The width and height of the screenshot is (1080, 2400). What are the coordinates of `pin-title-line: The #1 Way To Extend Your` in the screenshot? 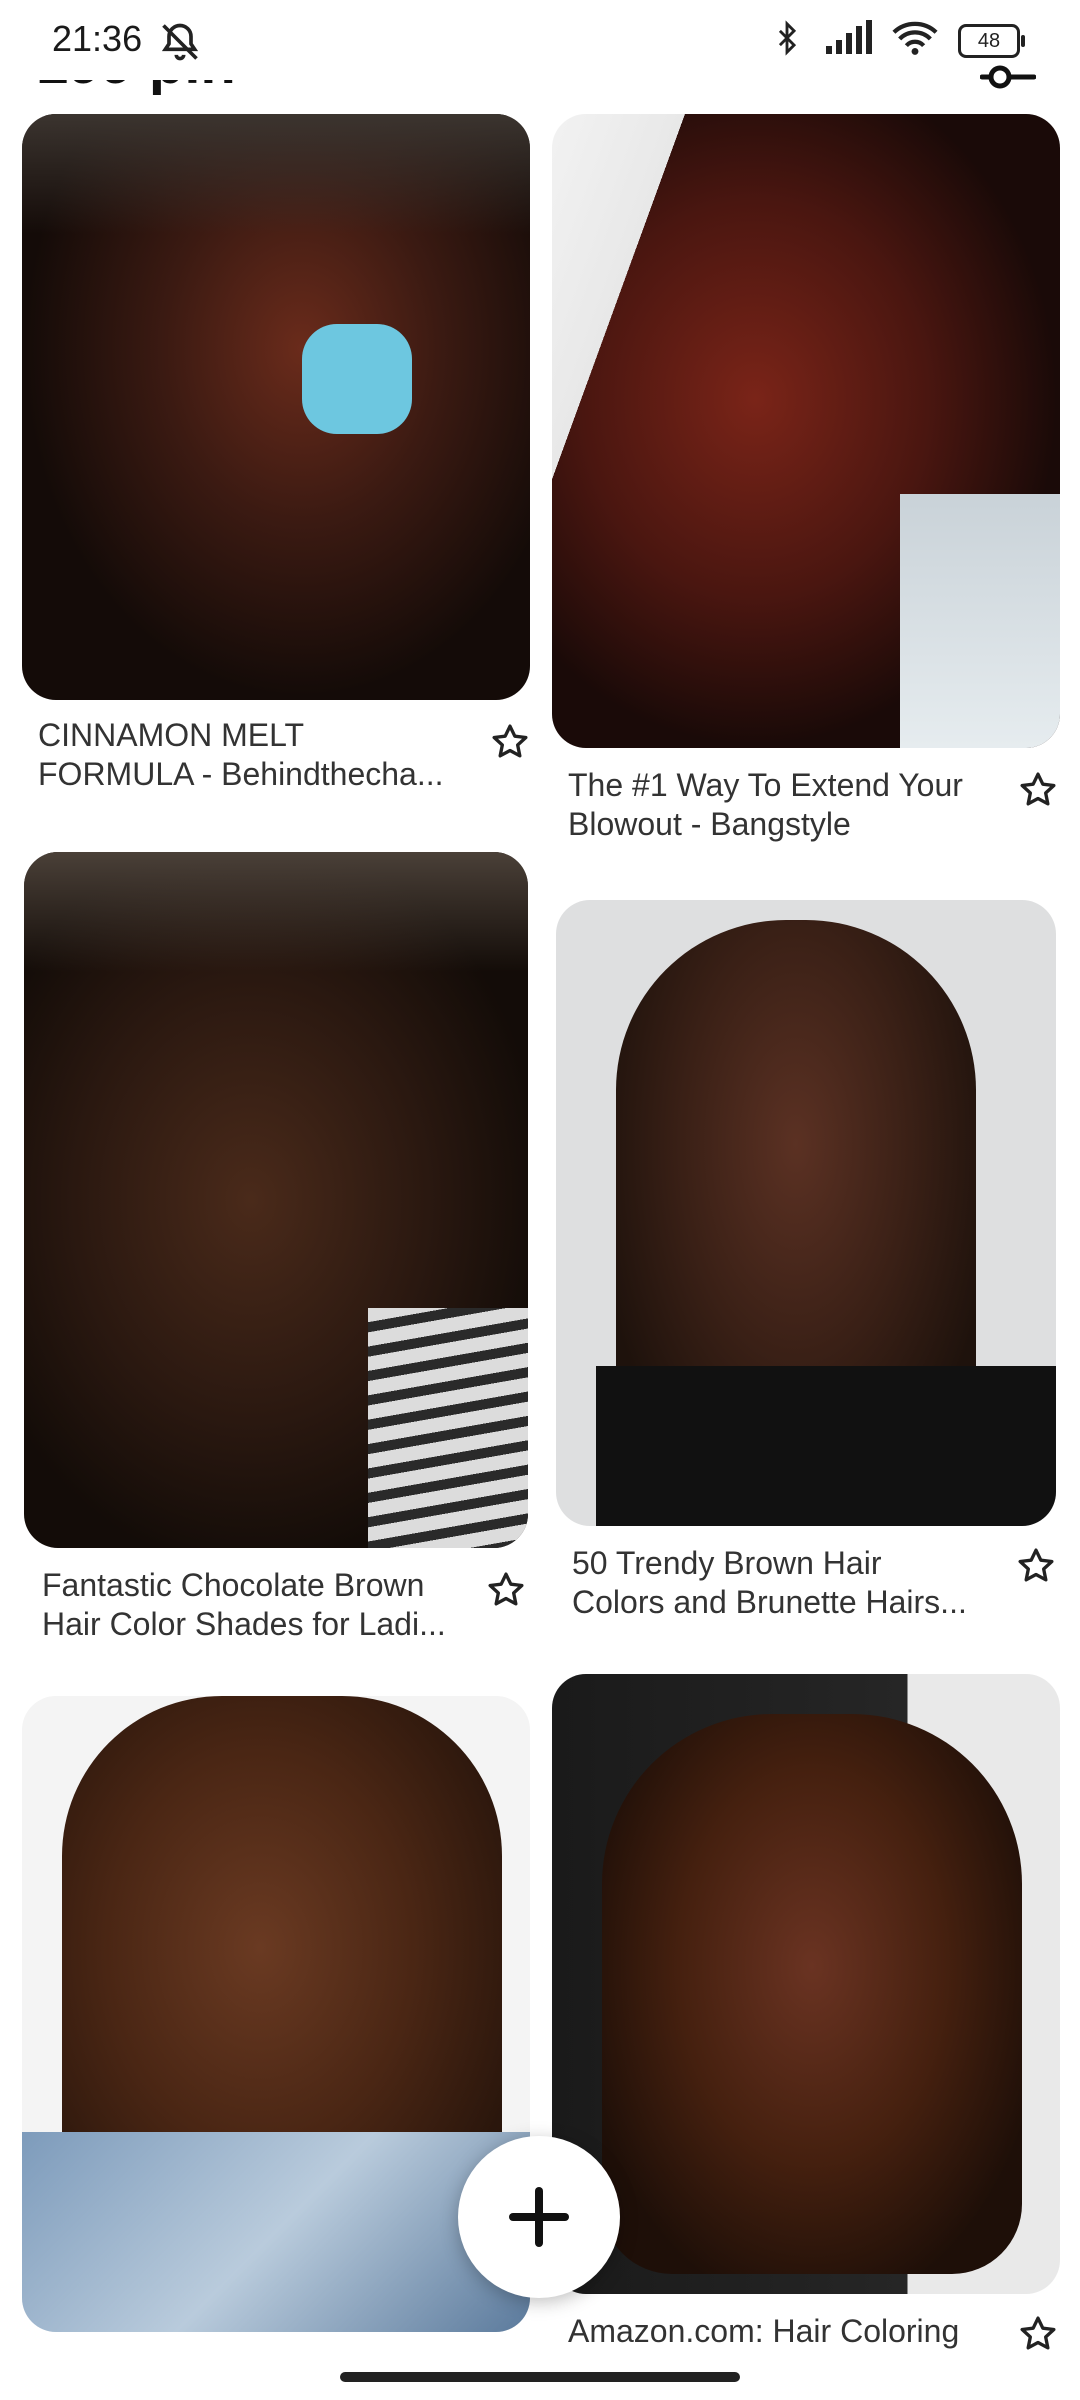 It's located at (765, 785).